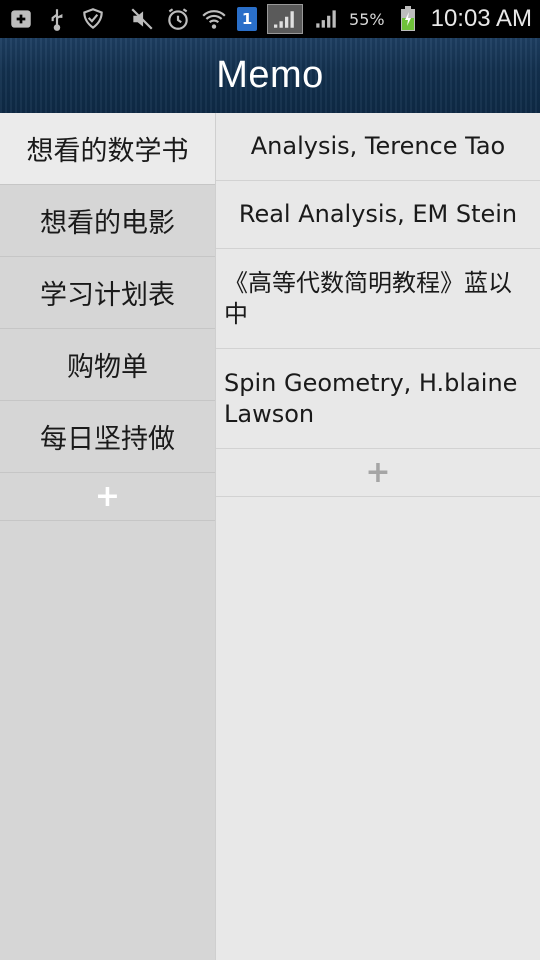 The width and height of the screenshot is (540, 960). I want to click on usb-icon, so click(57, 19).